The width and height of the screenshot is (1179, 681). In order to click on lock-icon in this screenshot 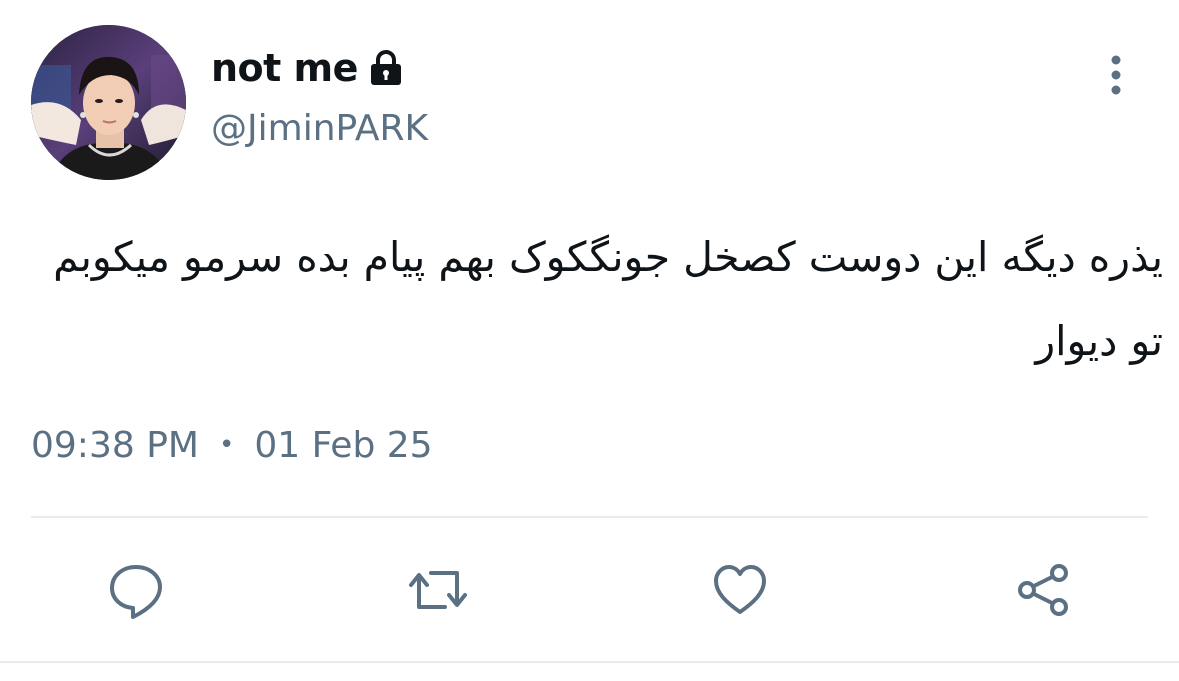, I will do `click(386, 68)`.